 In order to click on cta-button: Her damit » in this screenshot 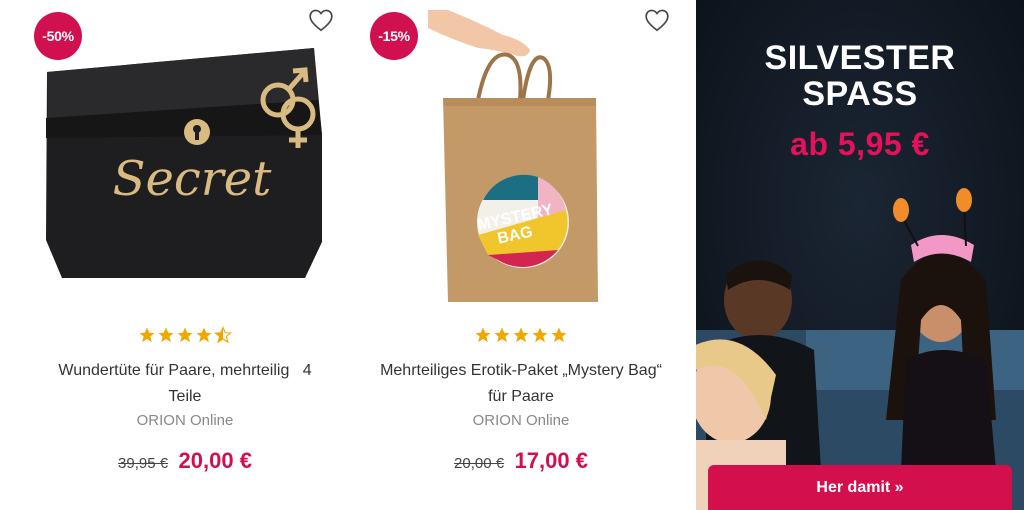, I will do `click(860, 487)`.